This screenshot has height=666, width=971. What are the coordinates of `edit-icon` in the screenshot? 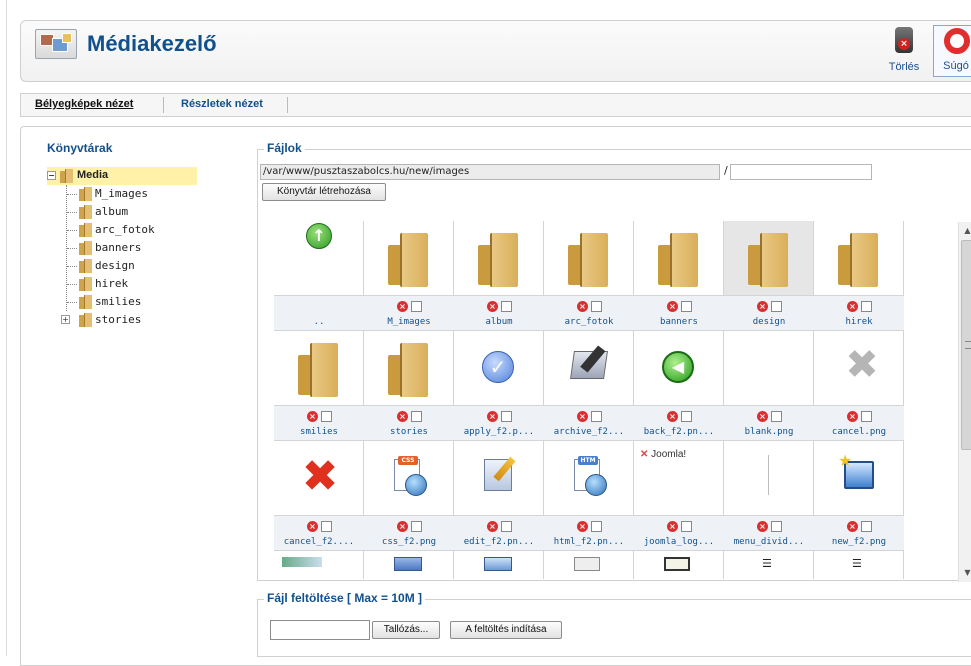 It's located at (498, 475).